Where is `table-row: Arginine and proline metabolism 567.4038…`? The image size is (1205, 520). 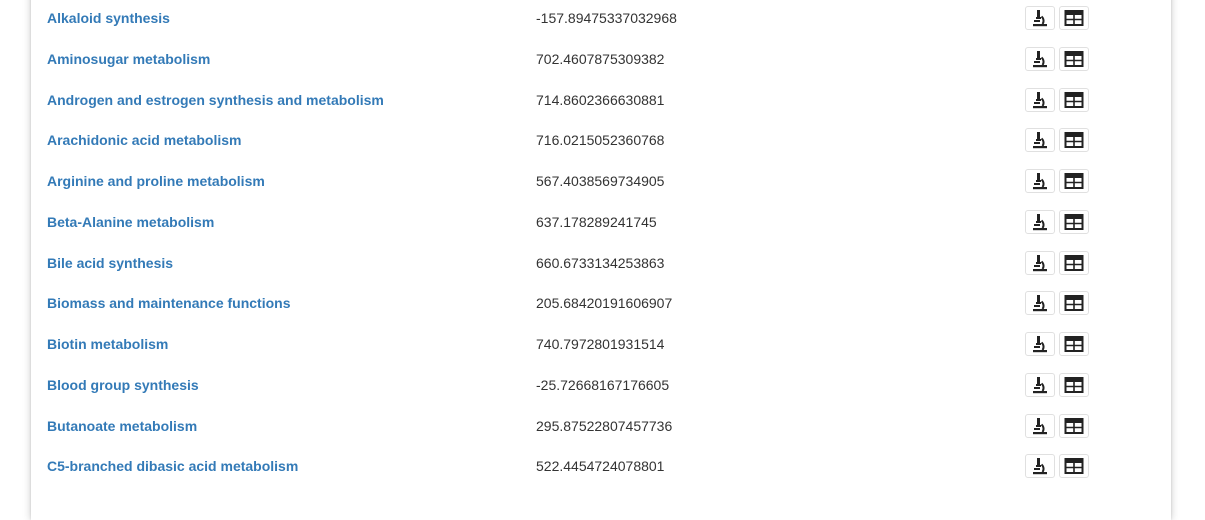 table-row: Arginine and proline metabolism 567.4038… is located at coordinates (601, 181).